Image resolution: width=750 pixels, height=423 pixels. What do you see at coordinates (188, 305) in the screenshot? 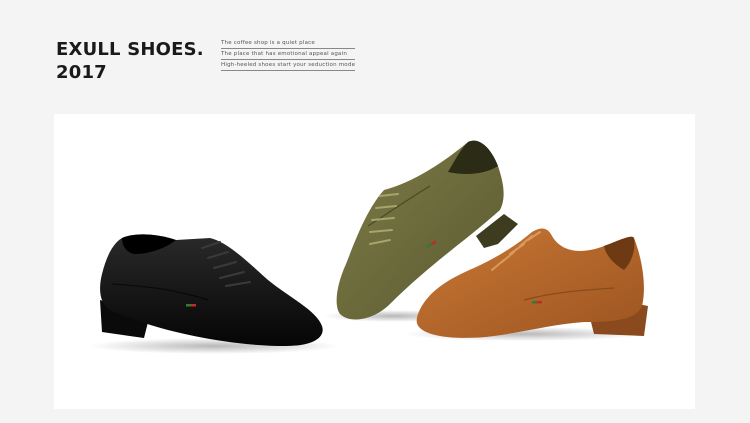
I see `black-shoe-stripe-green` at bounding box center [188, 305].